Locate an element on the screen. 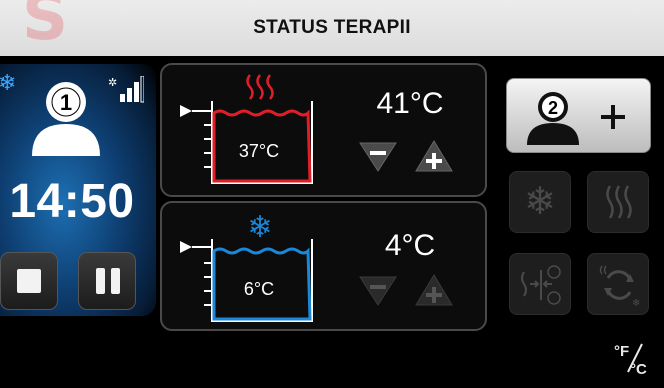 Image resolution: width=664 pixels, height=388 pixels. unit-toggle-button: °F °C is located at coordinates (637, 358).